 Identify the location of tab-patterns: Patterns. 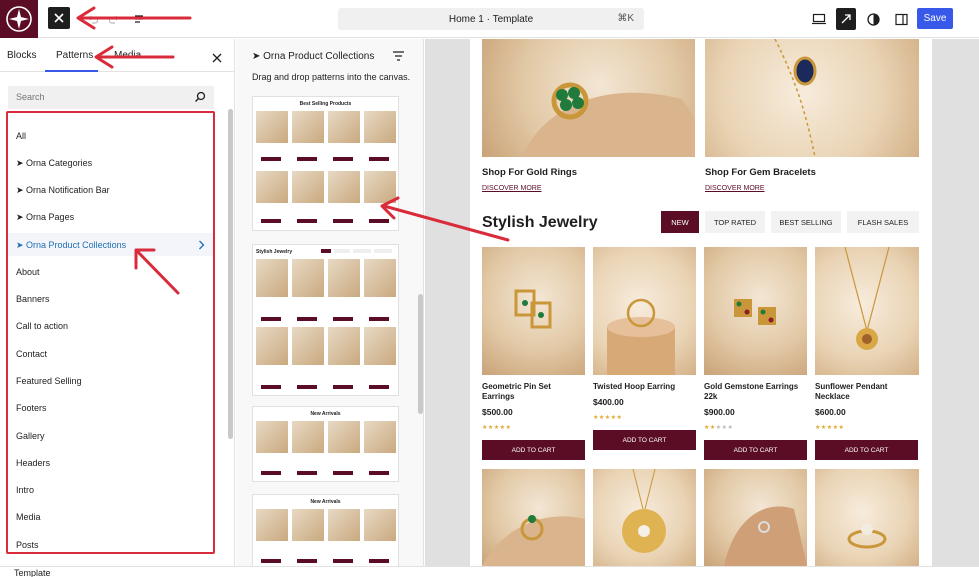
(74, 55).